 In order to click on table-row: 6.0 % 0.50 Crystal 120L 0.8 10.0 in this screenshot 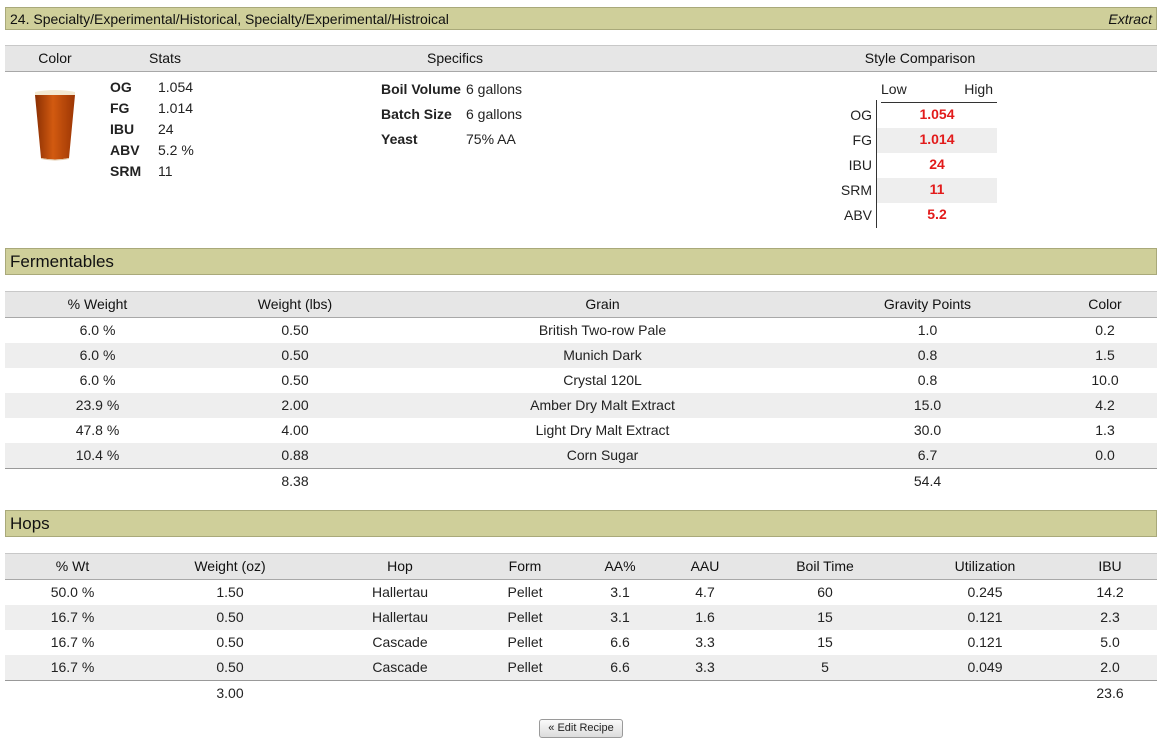, I will do `click(599, 380)`.